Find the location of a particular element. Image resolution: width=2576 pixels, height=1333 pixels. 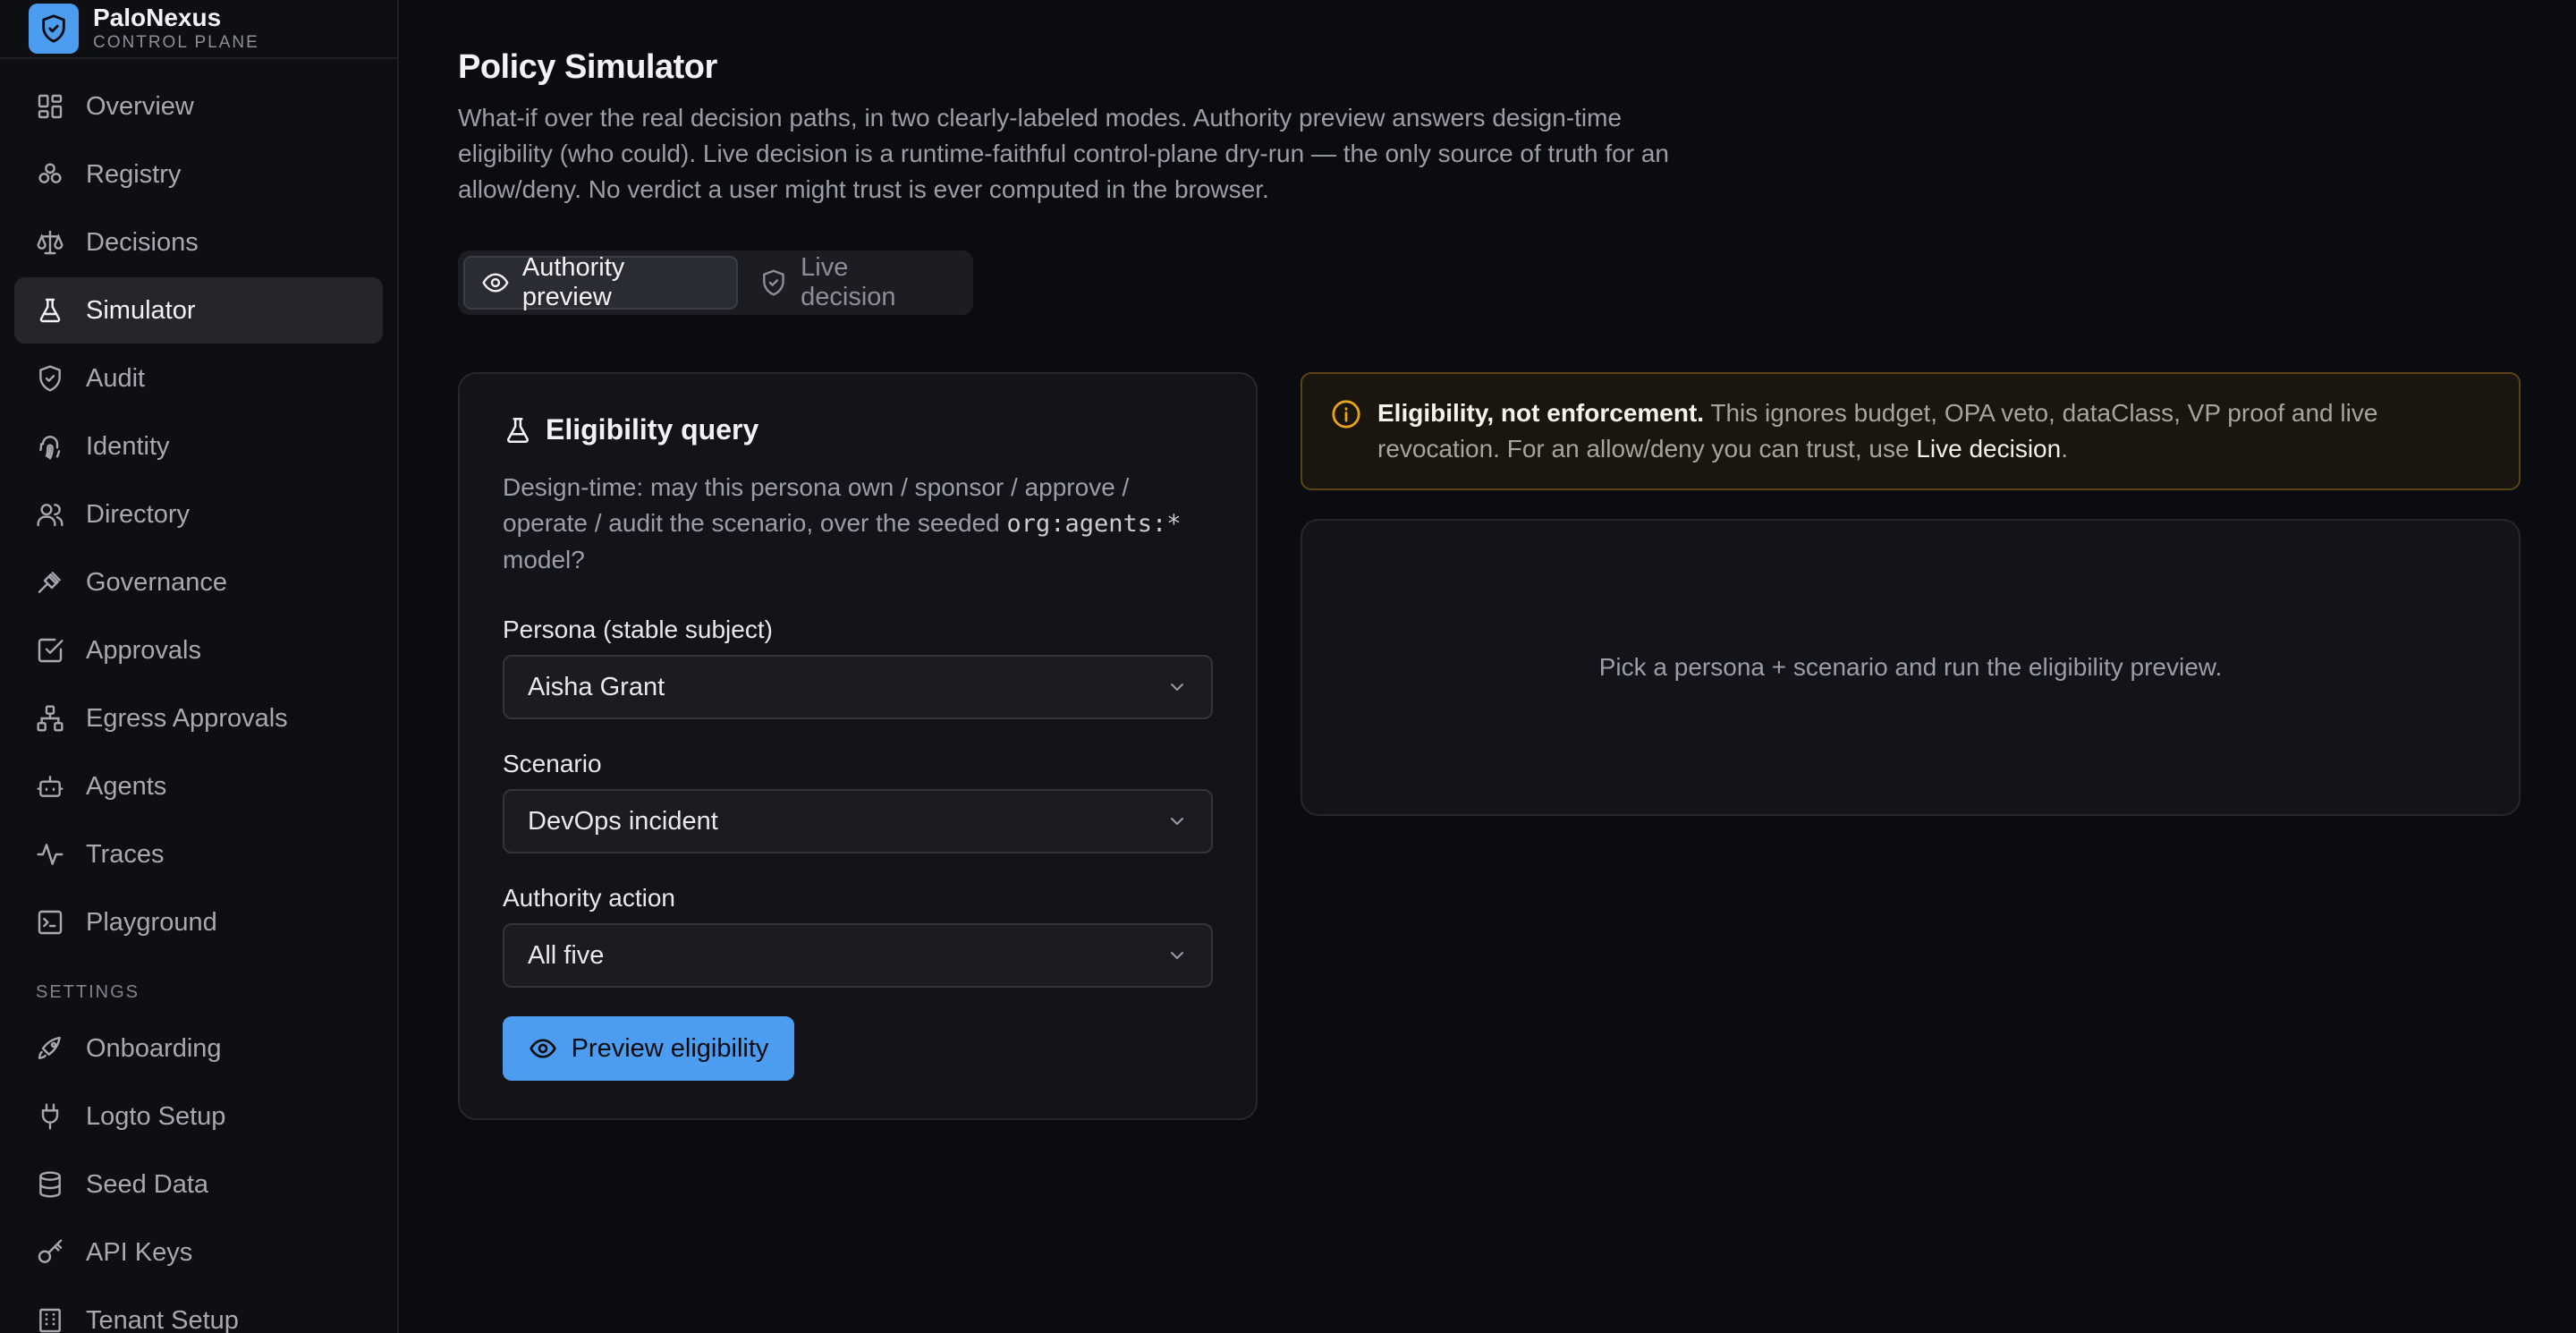

card-title: Eligibility query is located at coordinates (858, 429).